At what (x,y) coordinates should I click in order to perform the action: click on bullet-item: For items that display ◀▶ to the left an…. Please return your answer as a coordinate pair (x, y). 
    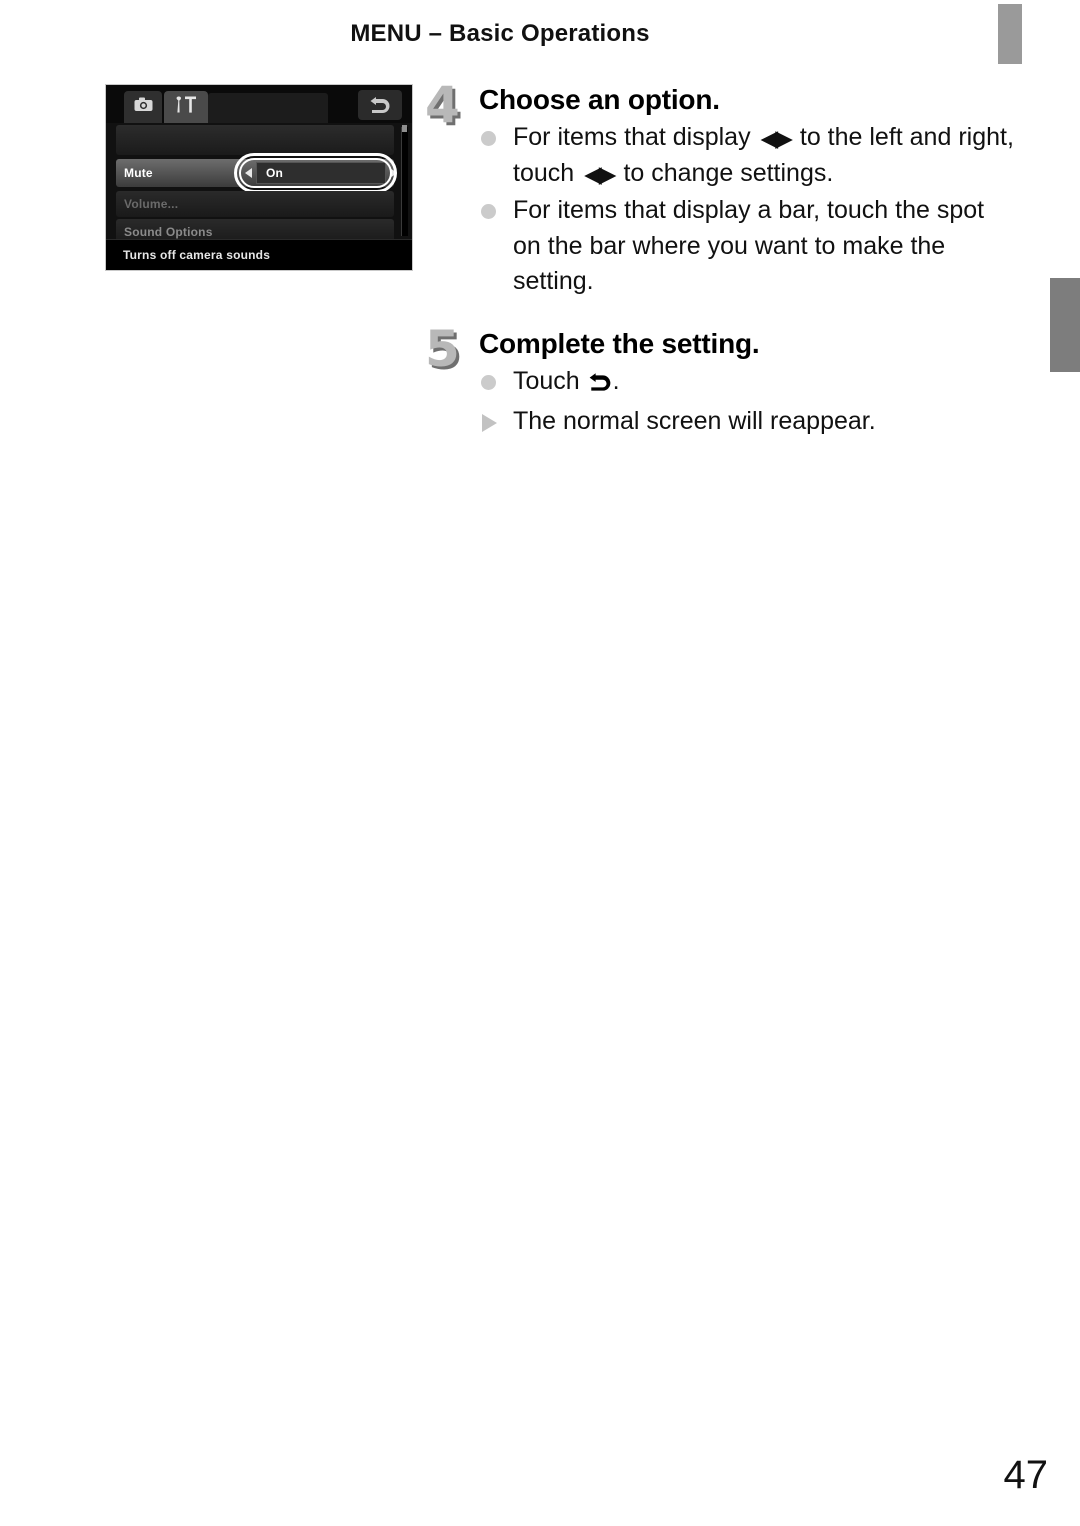
    Looking at the image, I should click on (747, 155).